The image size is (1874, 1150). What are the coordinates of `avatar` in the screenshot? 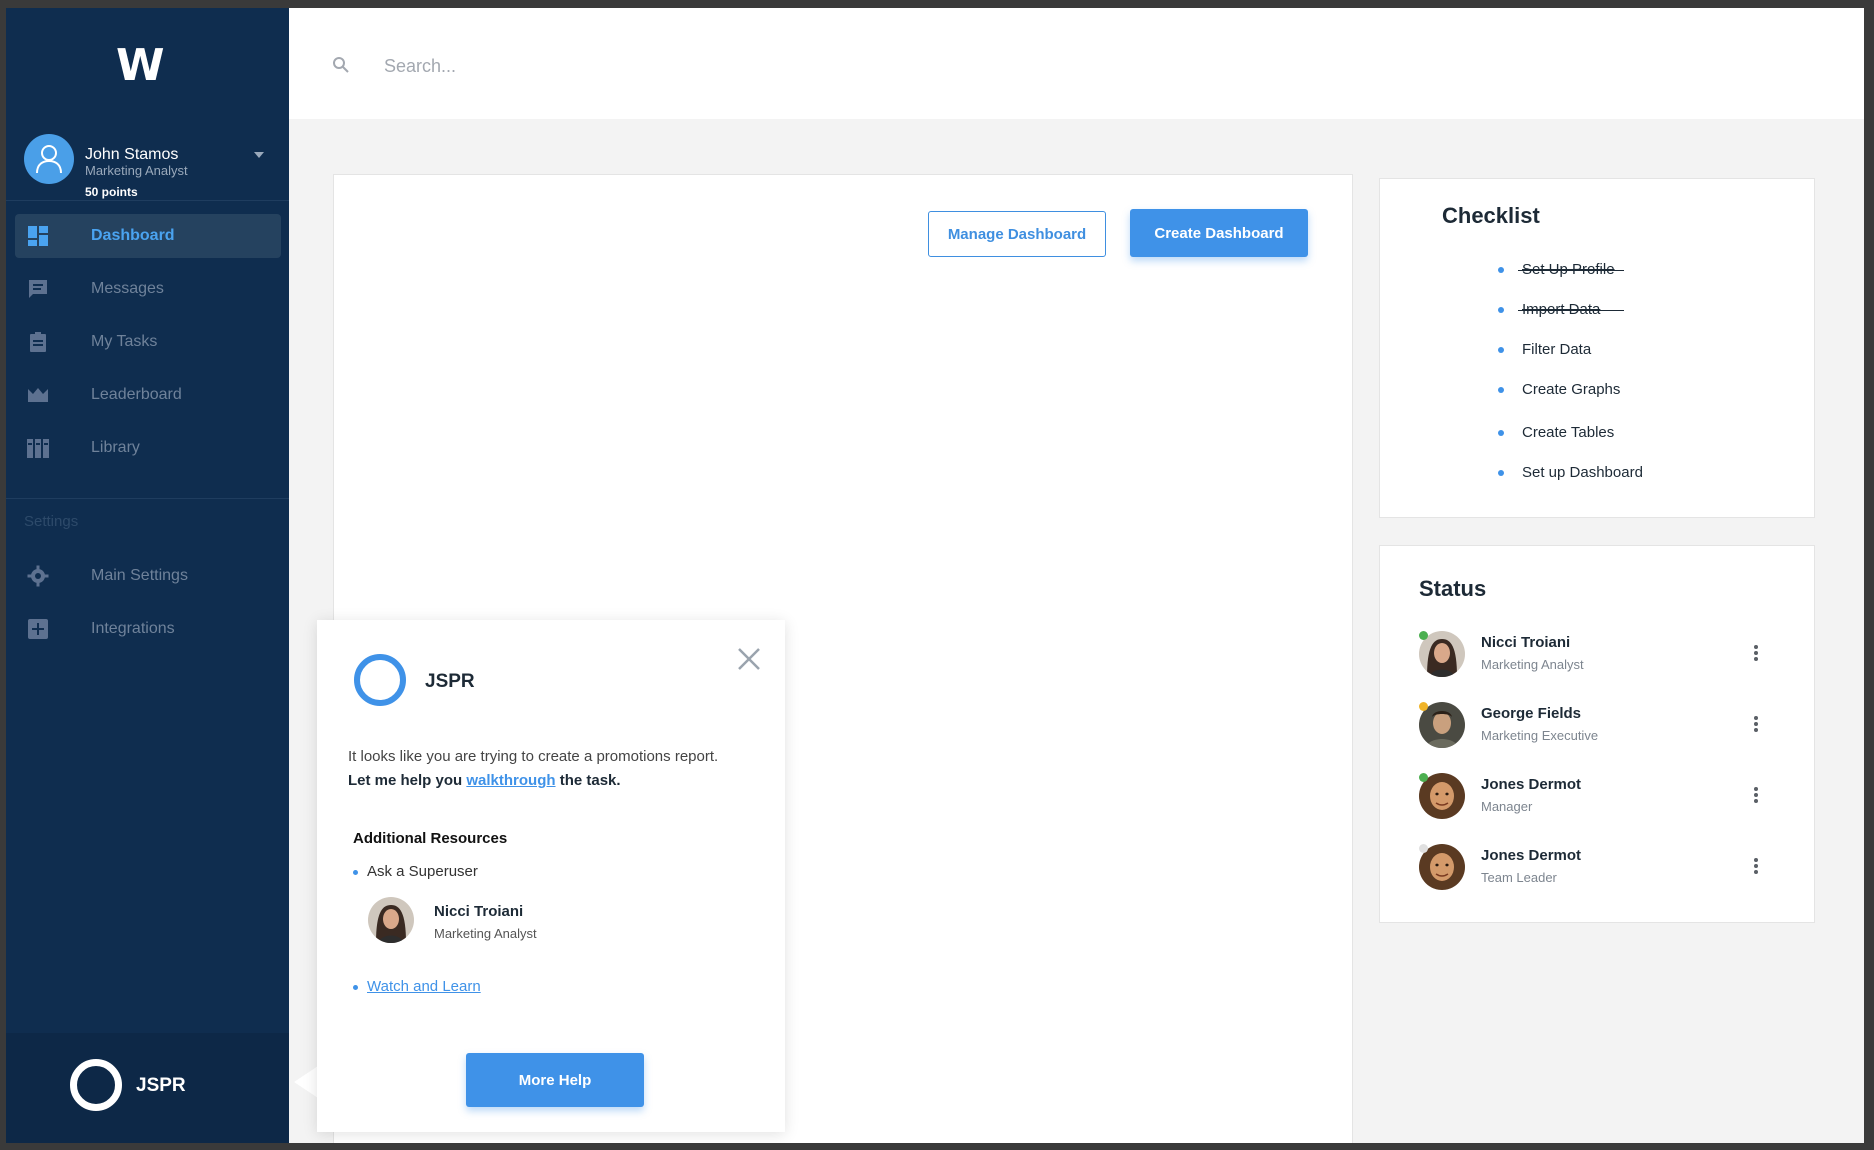 It's located at (391, 920).